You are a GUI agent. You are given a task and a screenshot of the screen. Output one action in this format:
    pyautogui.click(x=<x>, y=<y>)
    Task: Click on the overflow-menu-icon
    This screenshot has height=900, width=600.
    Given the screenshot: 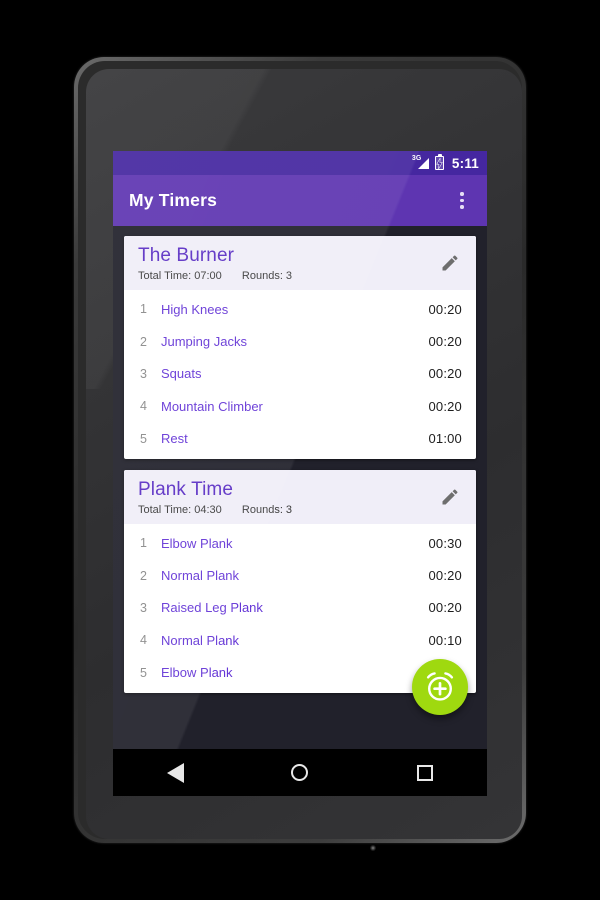 What is the action you would take?
    pyautogui.click(x=462, y=201)
    